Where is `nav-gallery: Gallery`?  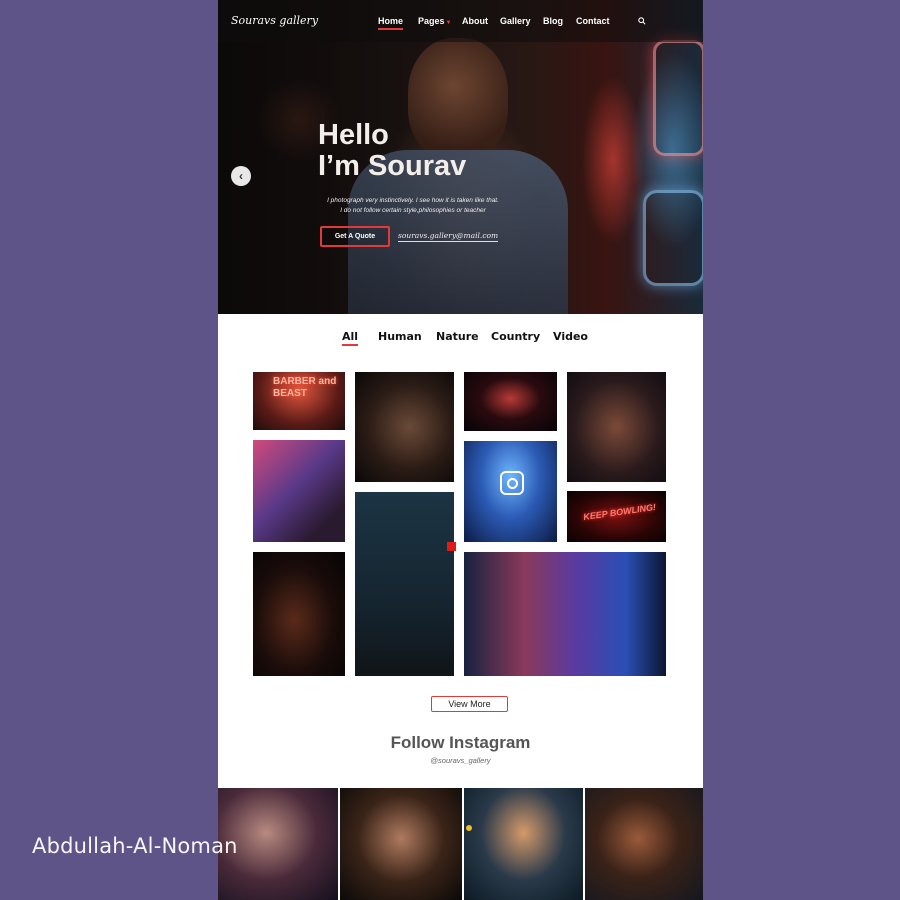 nav-gallery: Gallery is located at coordinates (515, 21).